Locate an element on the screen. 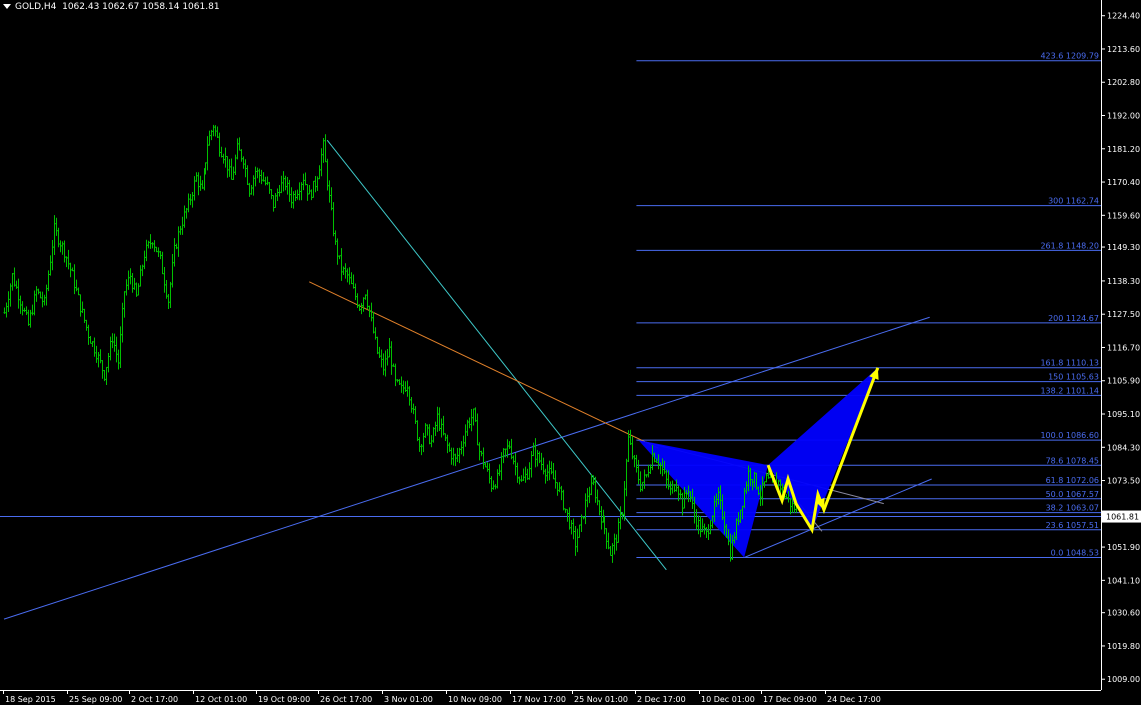  fib-level-label: 300 1162.74 is located at coordinates (1073, 201).